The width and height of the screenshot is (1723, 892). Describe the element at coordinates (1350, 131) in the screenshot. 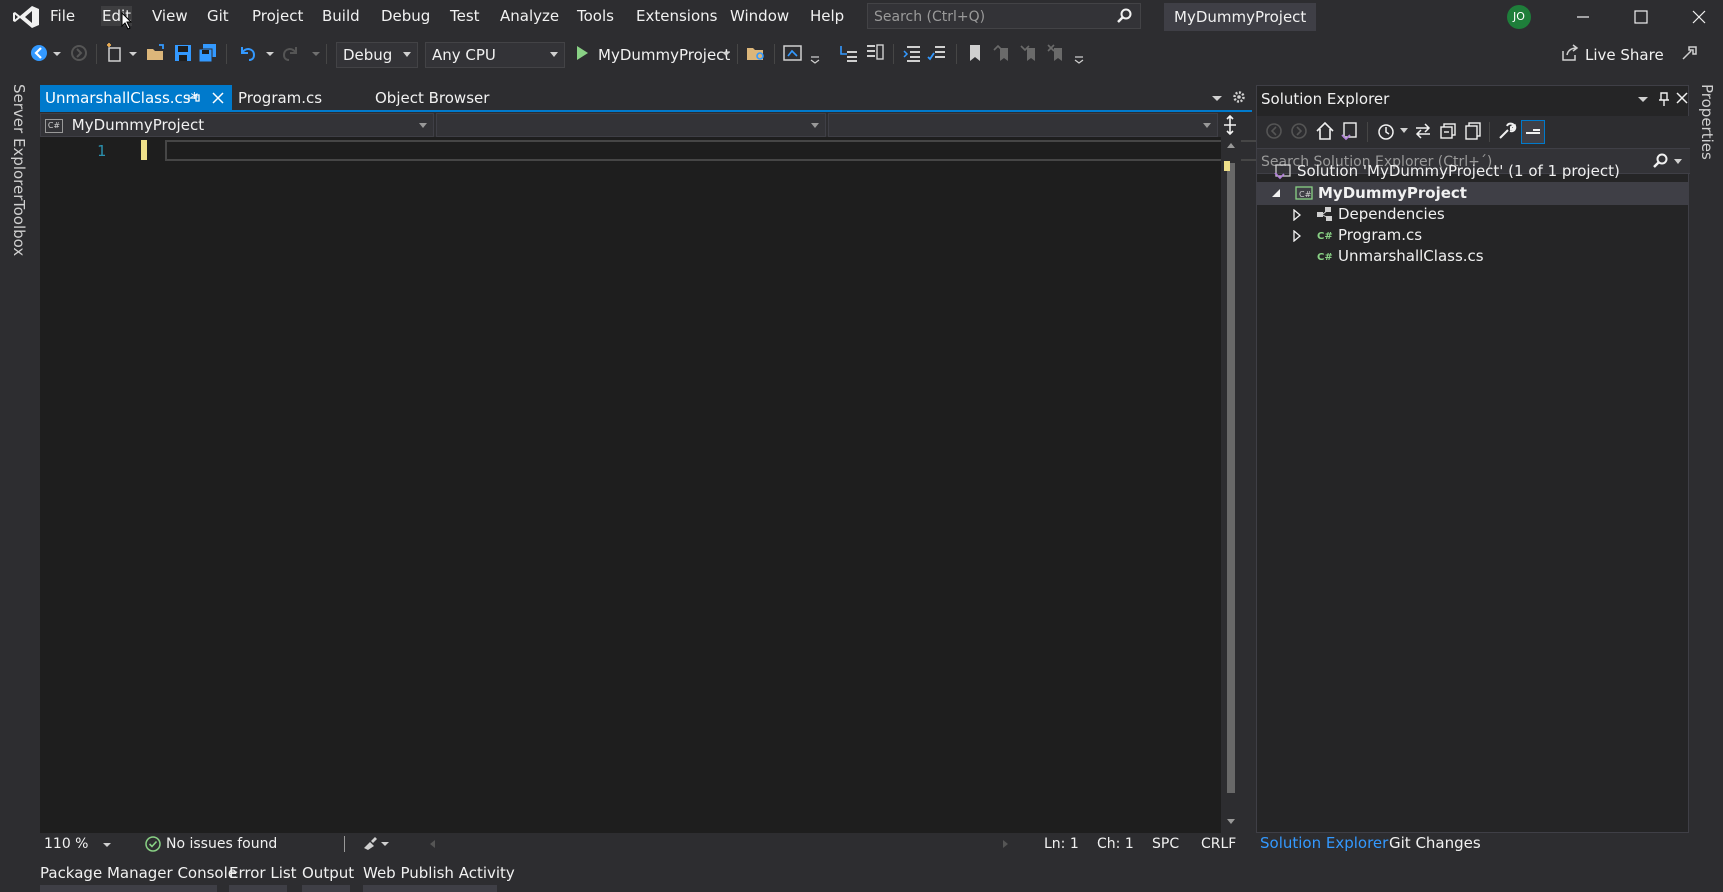

I see `switch-views-icon` at that location.